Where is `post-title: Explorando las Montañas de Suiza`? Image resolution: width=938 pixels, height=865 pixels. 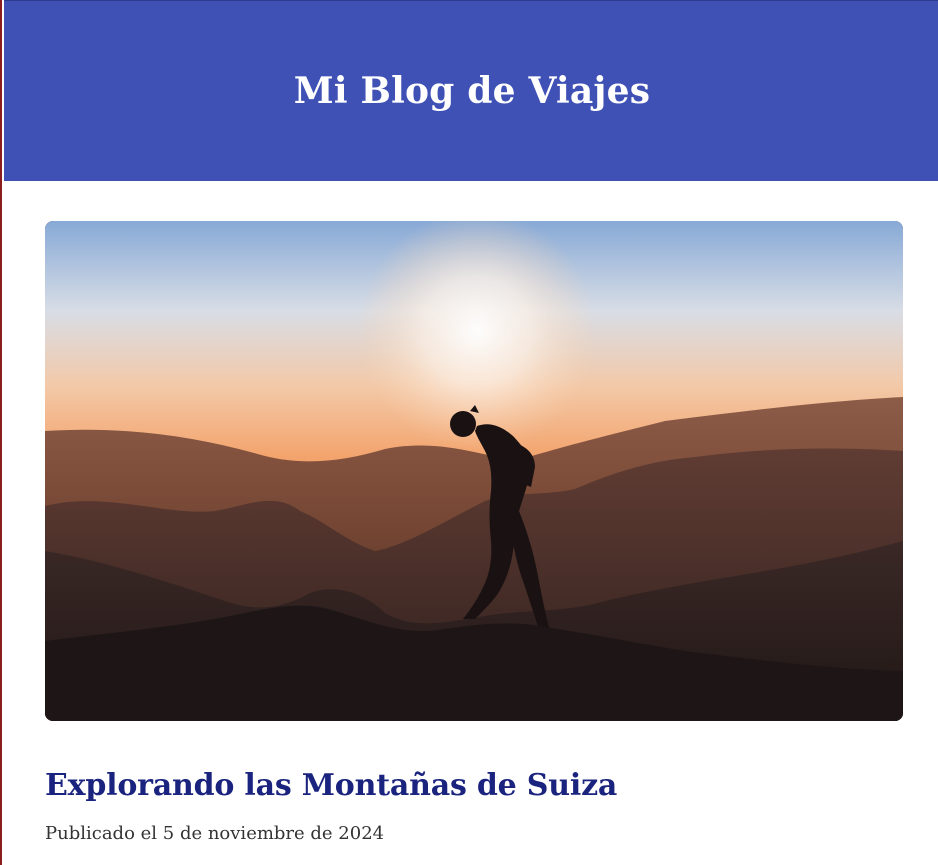
post-title: Explorando las Montañas de Suiza is located at coordinates (331, 786).